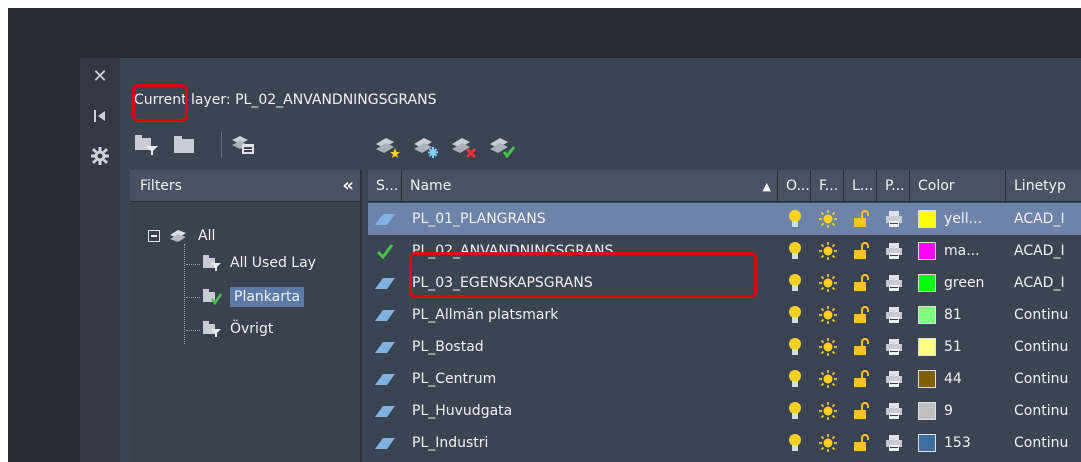 Image resolution: width=1081 pixels, height=462 pixels. Describe the element at coordinates (237, 329) in the screenshot. I see `filter-item-ovrigt: Övrigt` at that location.